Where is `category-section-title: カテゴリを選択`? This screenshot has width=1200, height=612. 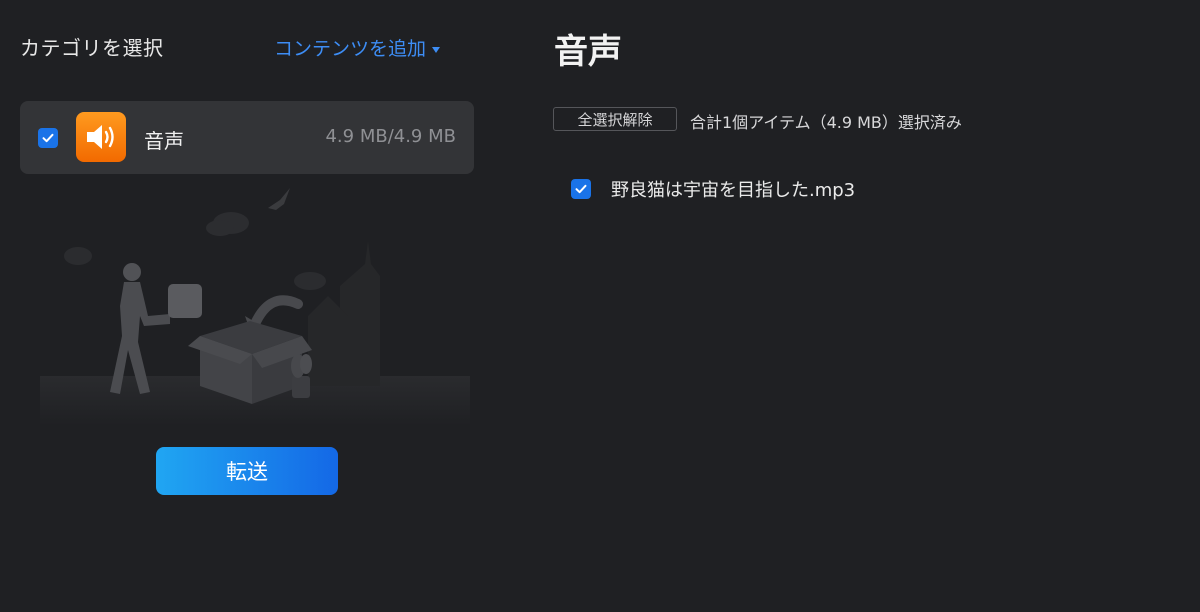
category-section-title: カテゴリを選択 is located at coordinates (92, 48).